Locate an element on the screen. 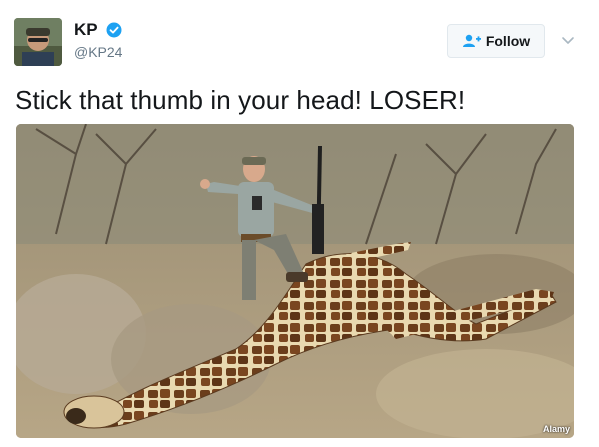 The width and height of the screenshot is (599, 447). follow-person-plus-icon is located at coordinates (472, 41).